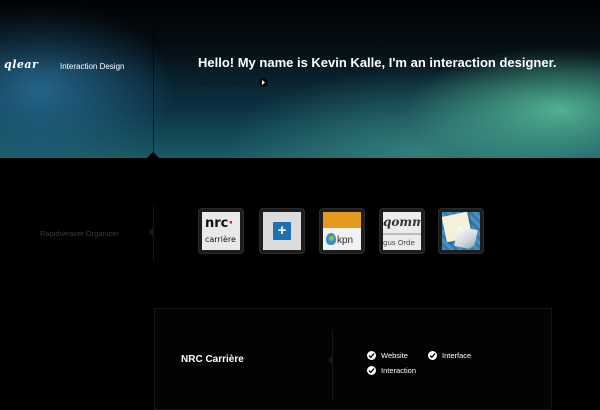  Describe the element at coordinates (402, 222) in the screenshot. I see `qommerce-logo-text: qommer` at that location.